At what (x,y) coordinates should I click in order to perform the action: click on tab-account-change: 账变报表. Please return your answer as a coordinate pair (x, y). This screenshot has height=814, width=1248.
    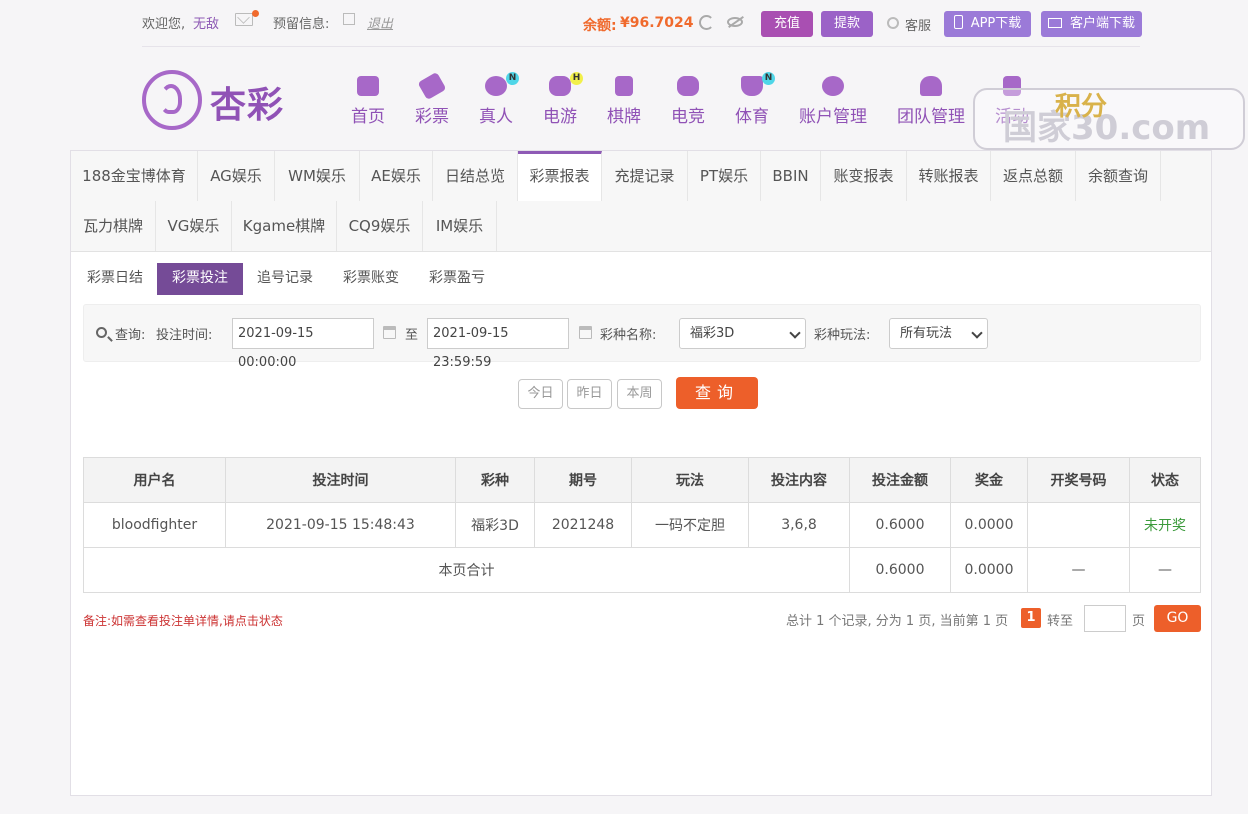
    Looking at the image, I should click on (864, 176).